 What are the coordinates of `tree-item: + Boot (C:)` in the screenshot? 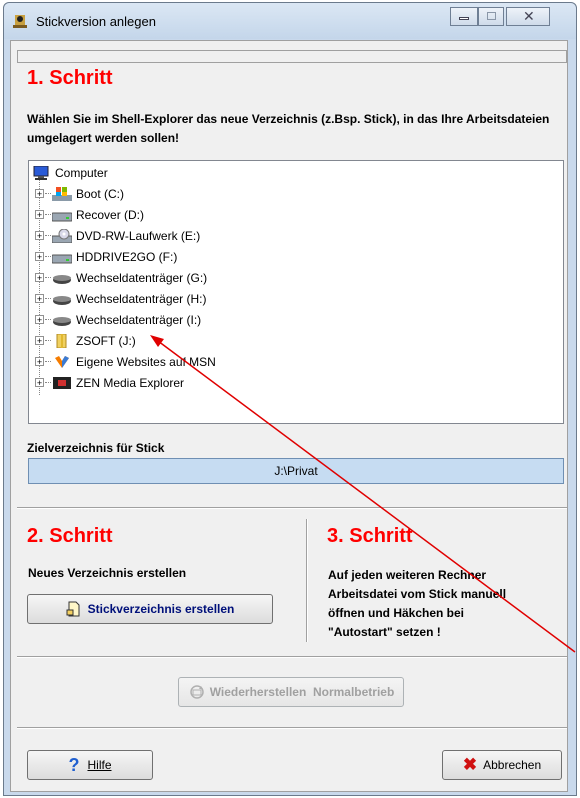 It's located at (76, 193).